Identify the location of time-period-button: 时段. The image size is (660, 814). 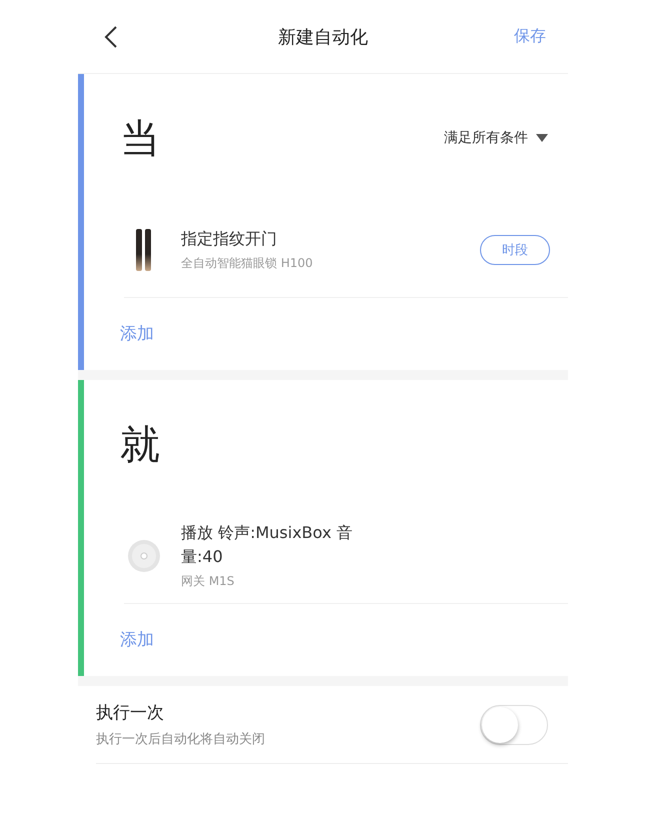
(515, 249).